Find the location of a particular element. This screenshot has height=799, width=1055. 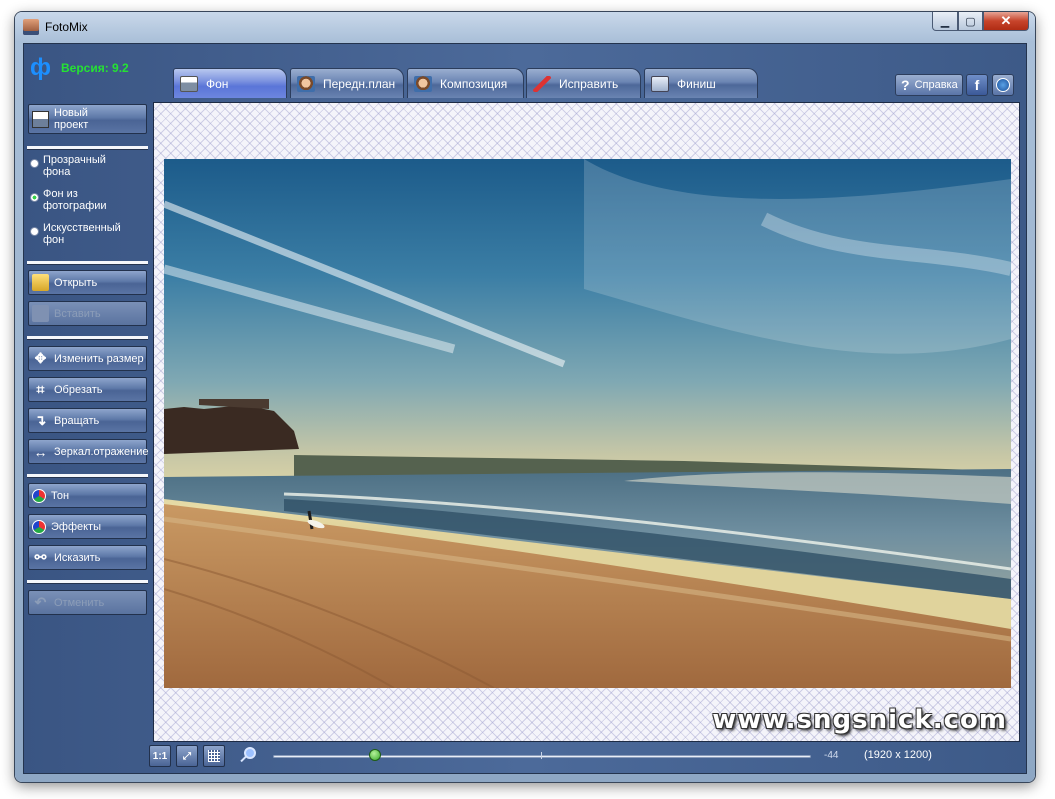

paste-button: Вставить is located at coordinates (87, 313).